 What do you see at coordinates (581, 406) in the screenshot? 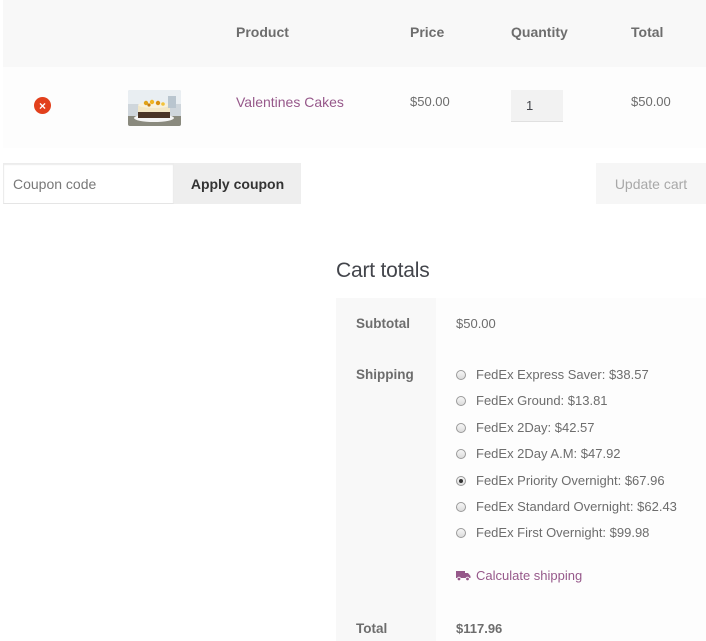
I see `shipping-option: FedEx Ground: $13.81` at bounding box center [581, 406].